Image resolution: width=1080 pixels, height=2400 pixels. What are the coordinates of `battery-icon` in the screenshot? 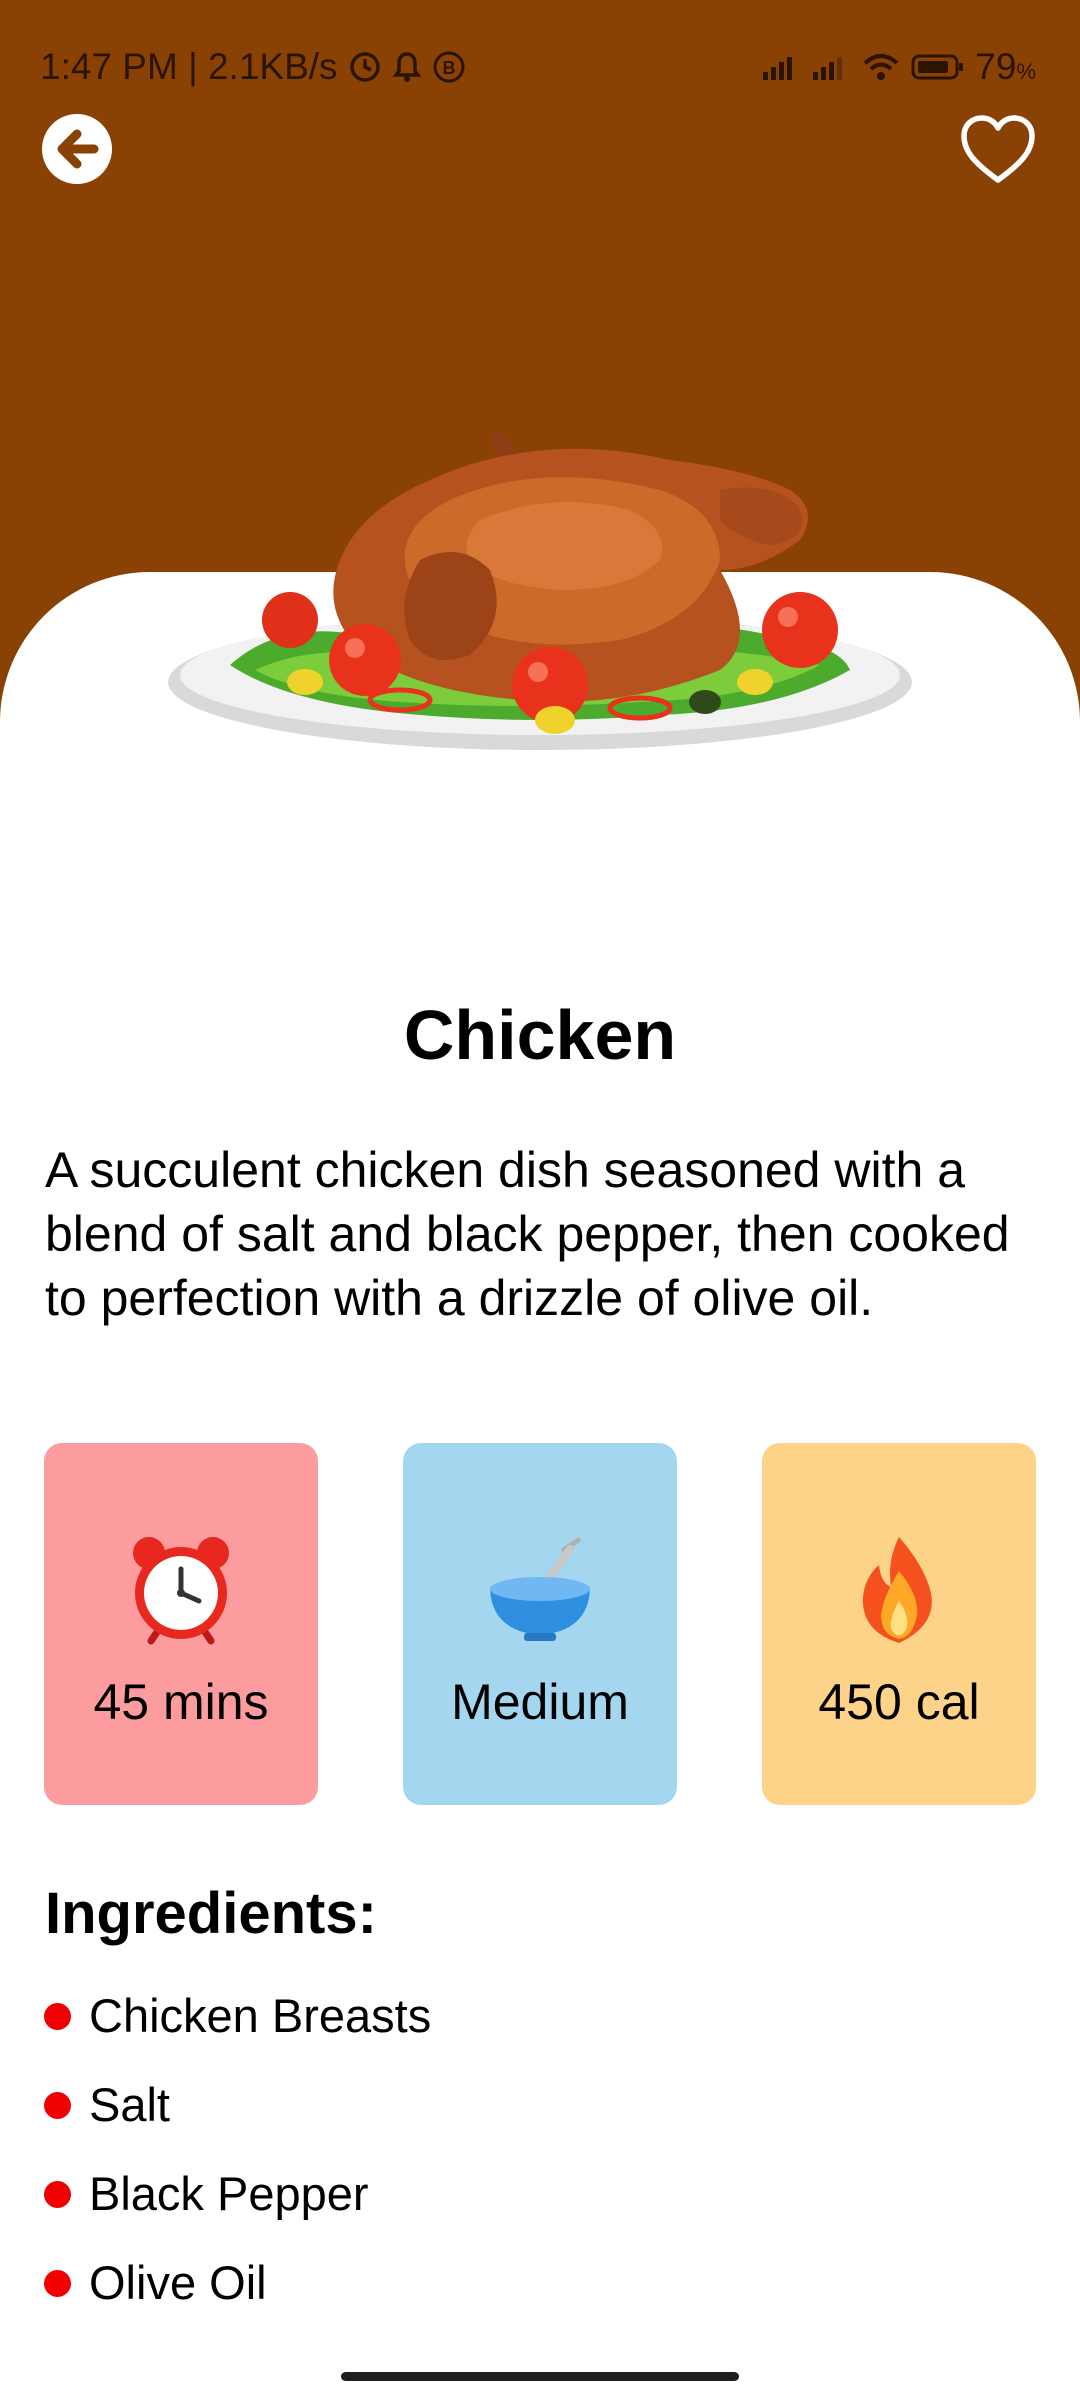 It's located at (937, 67).